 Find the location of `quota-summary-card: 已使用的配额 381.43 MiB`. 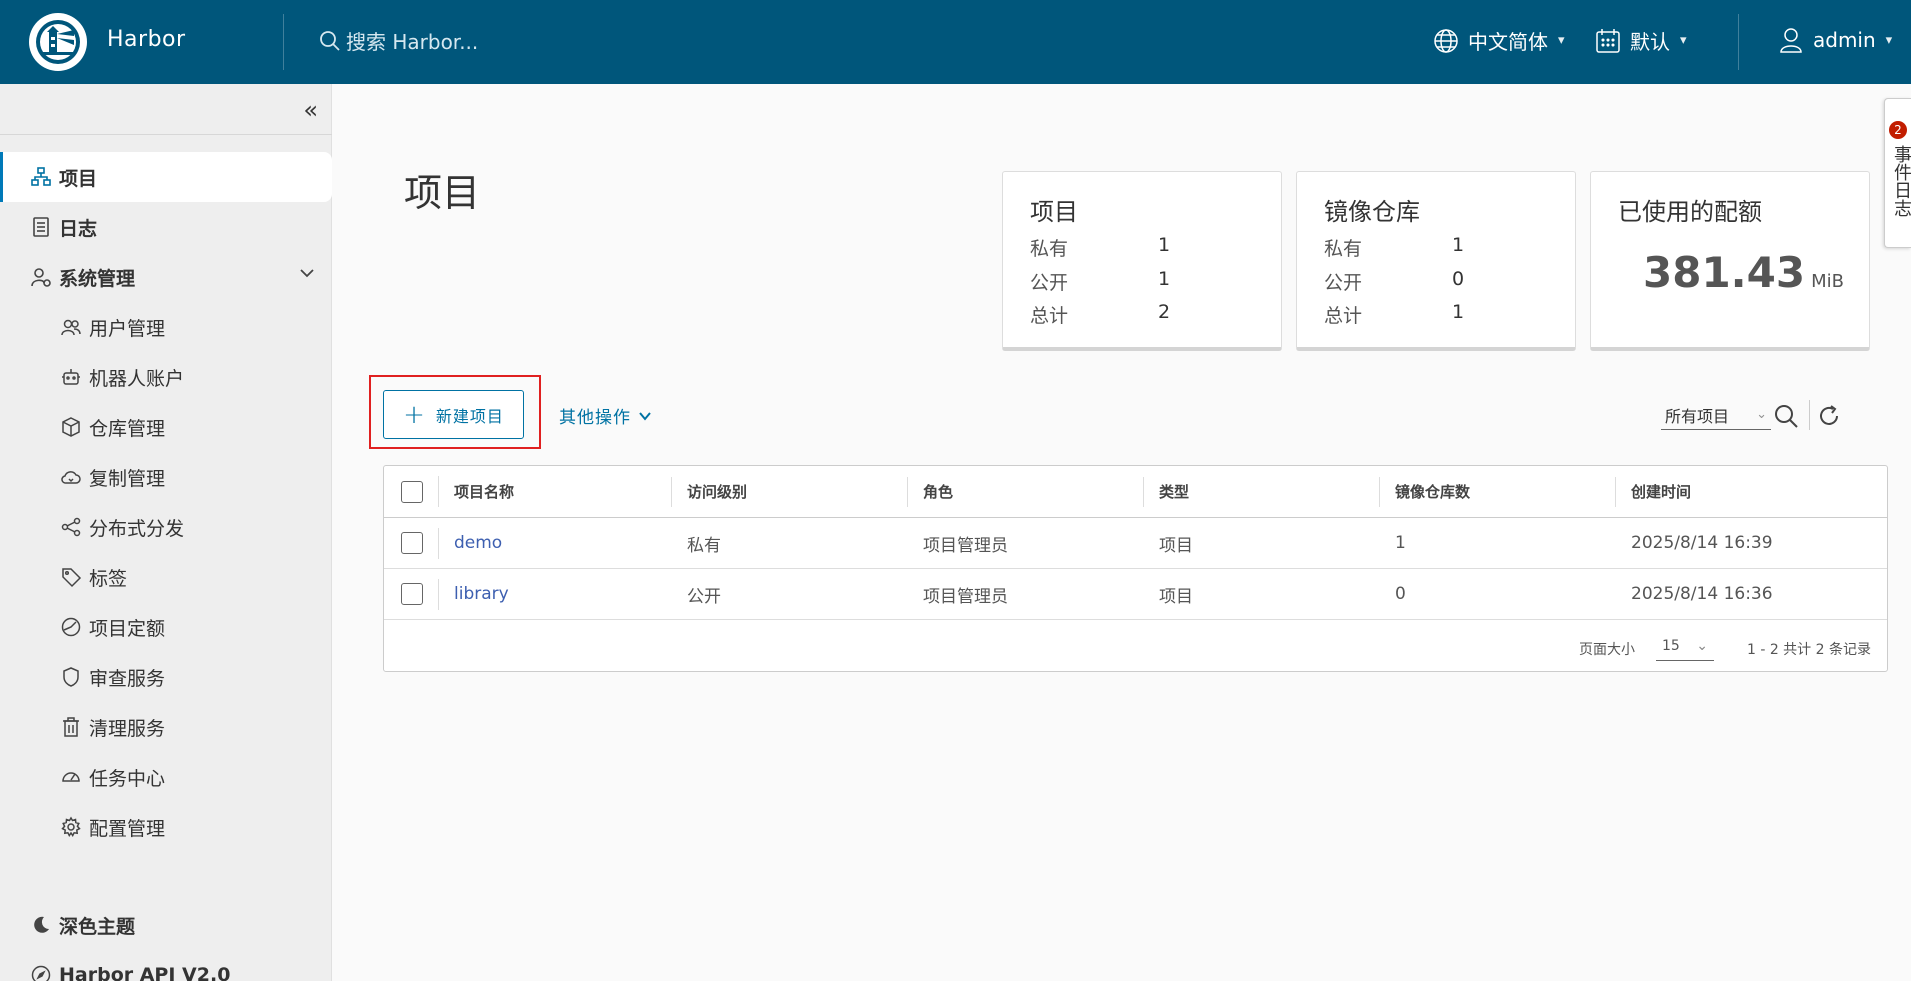

quota-summary-card: 已使用的配额 381.43 MiB is located at coordinates (1730, 261).